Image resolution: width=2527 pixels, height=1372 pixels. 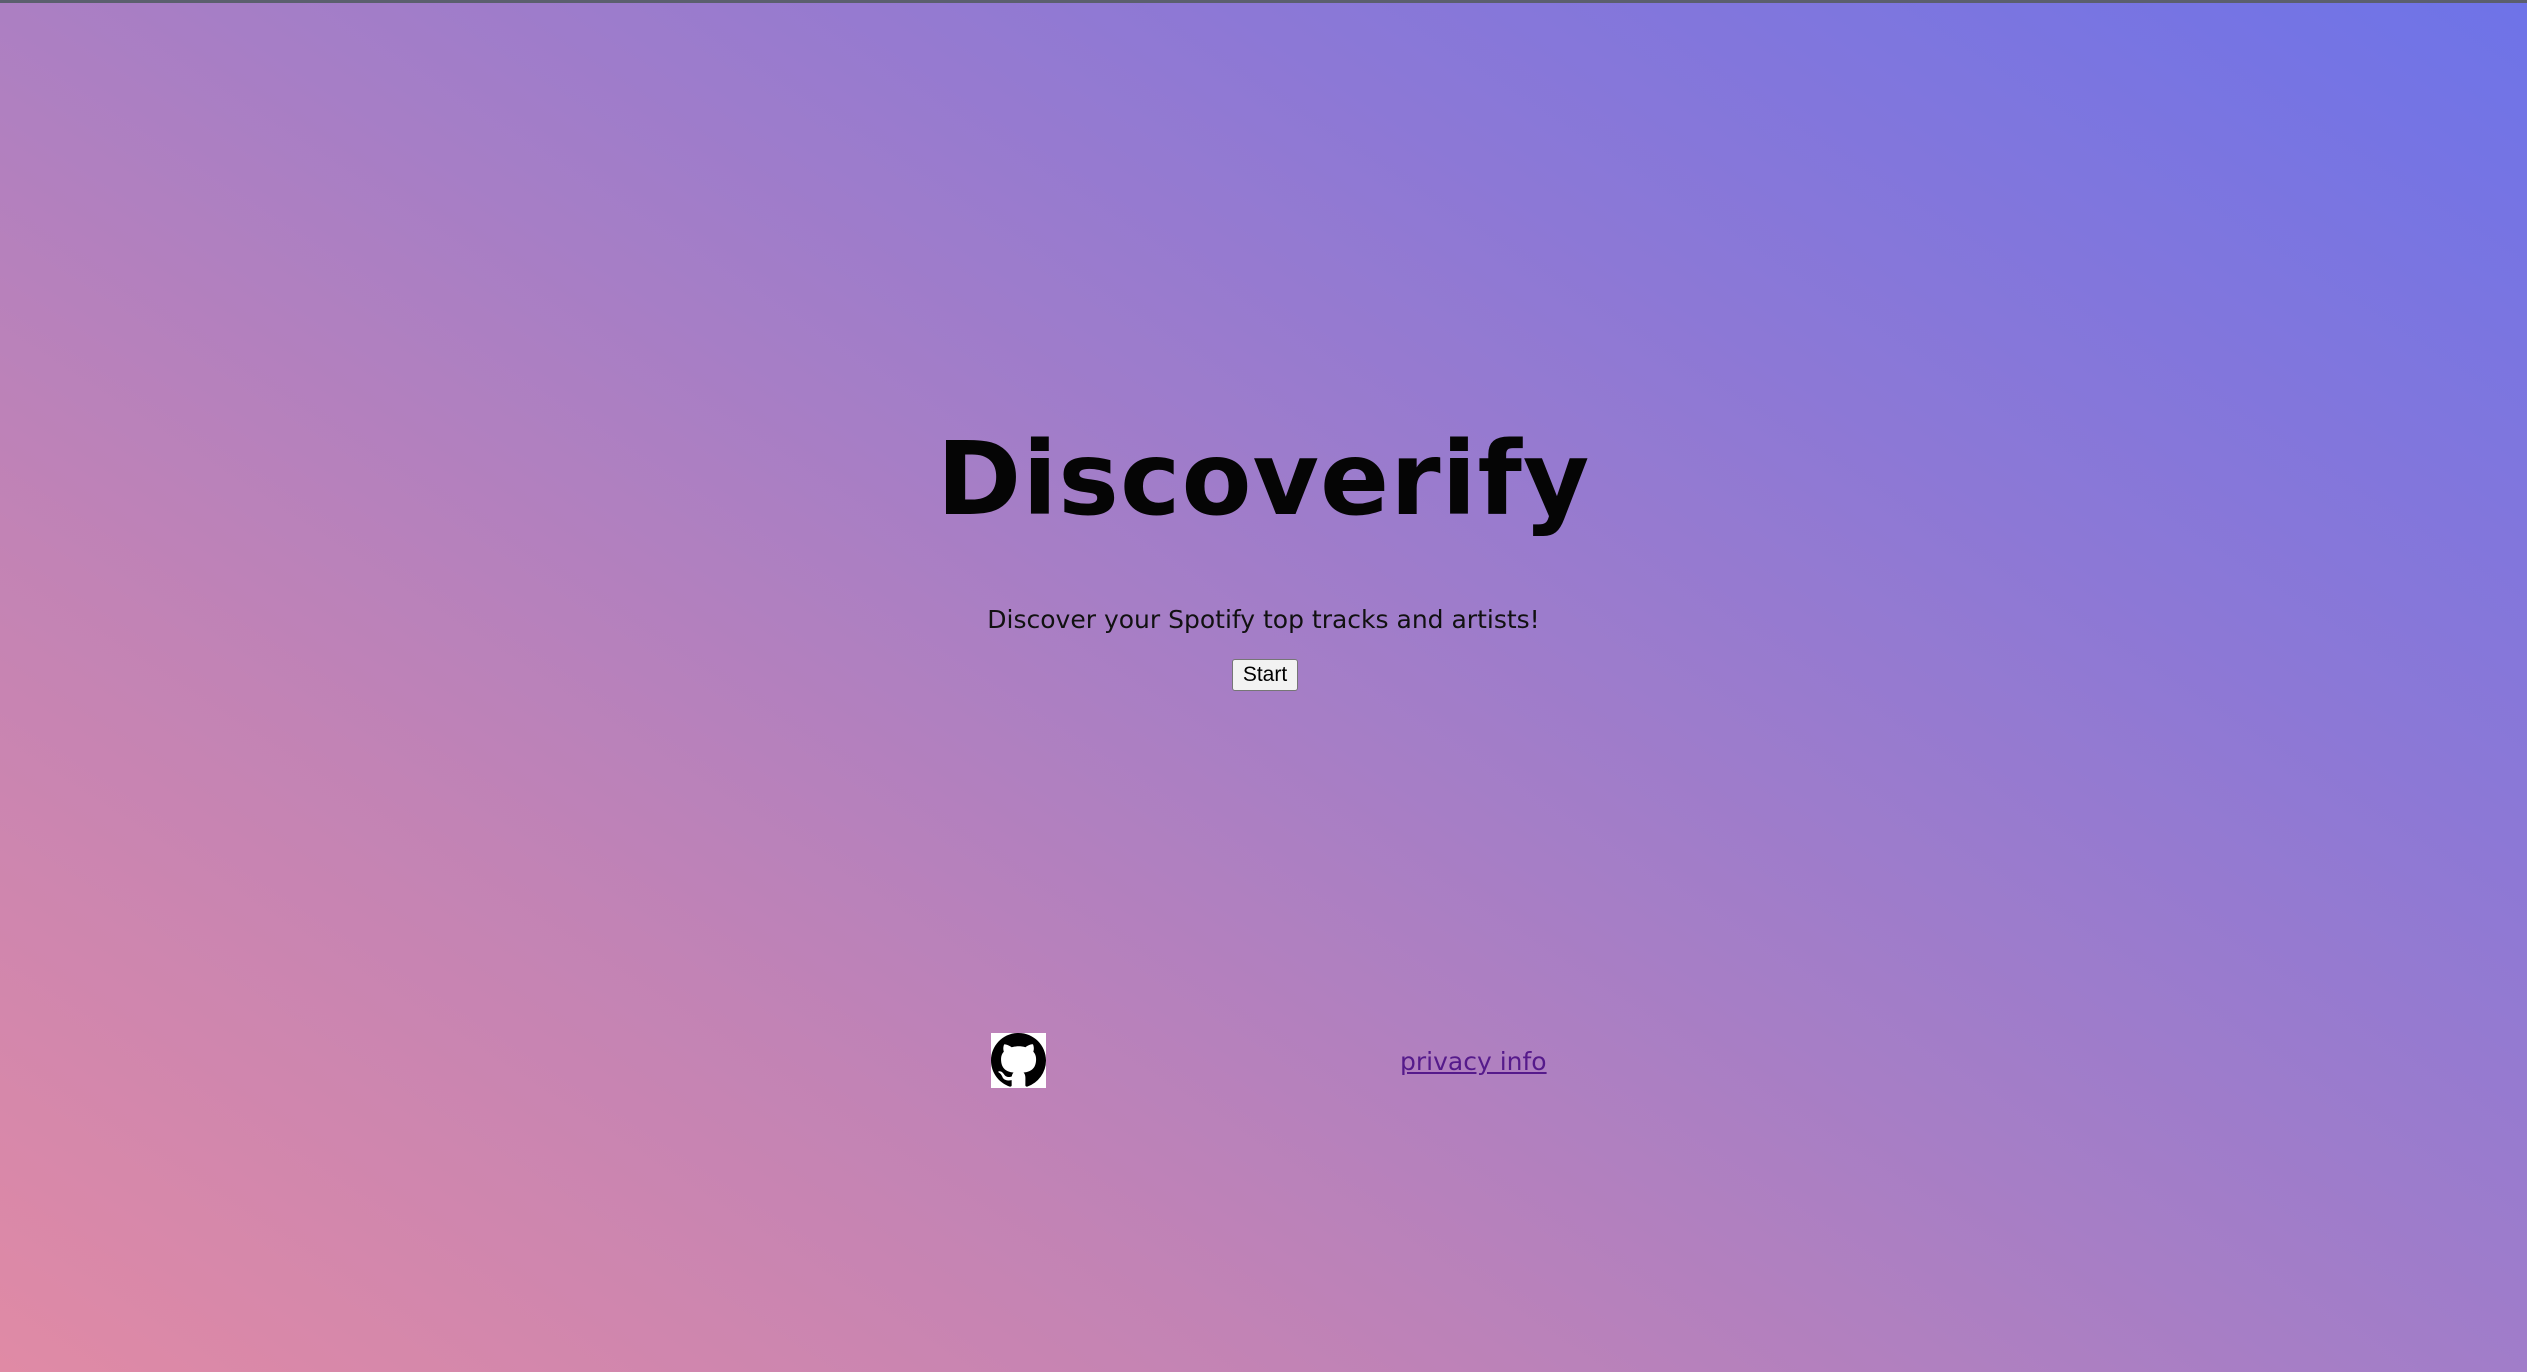 What do you see at coordinates (1473, 1062) in the screenshot?
I see `privacy-info-link: privacy info` at bounding box center [1473, 1062].